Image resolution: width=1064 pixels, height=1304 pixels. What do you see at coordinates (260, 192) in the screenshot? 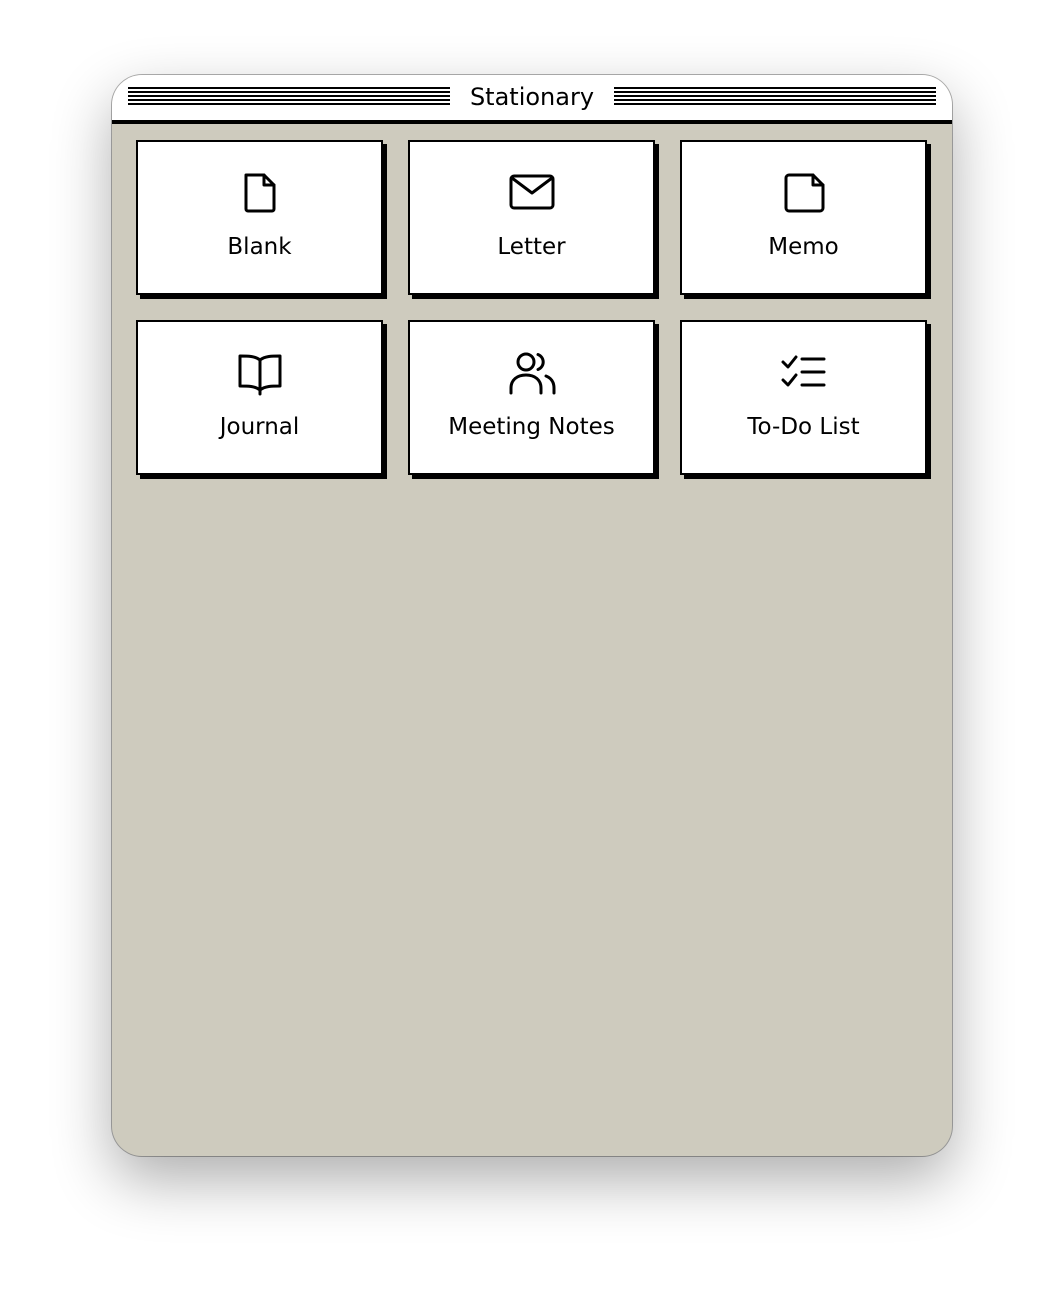
I see `file-icon` at bounding box center [260, 192].